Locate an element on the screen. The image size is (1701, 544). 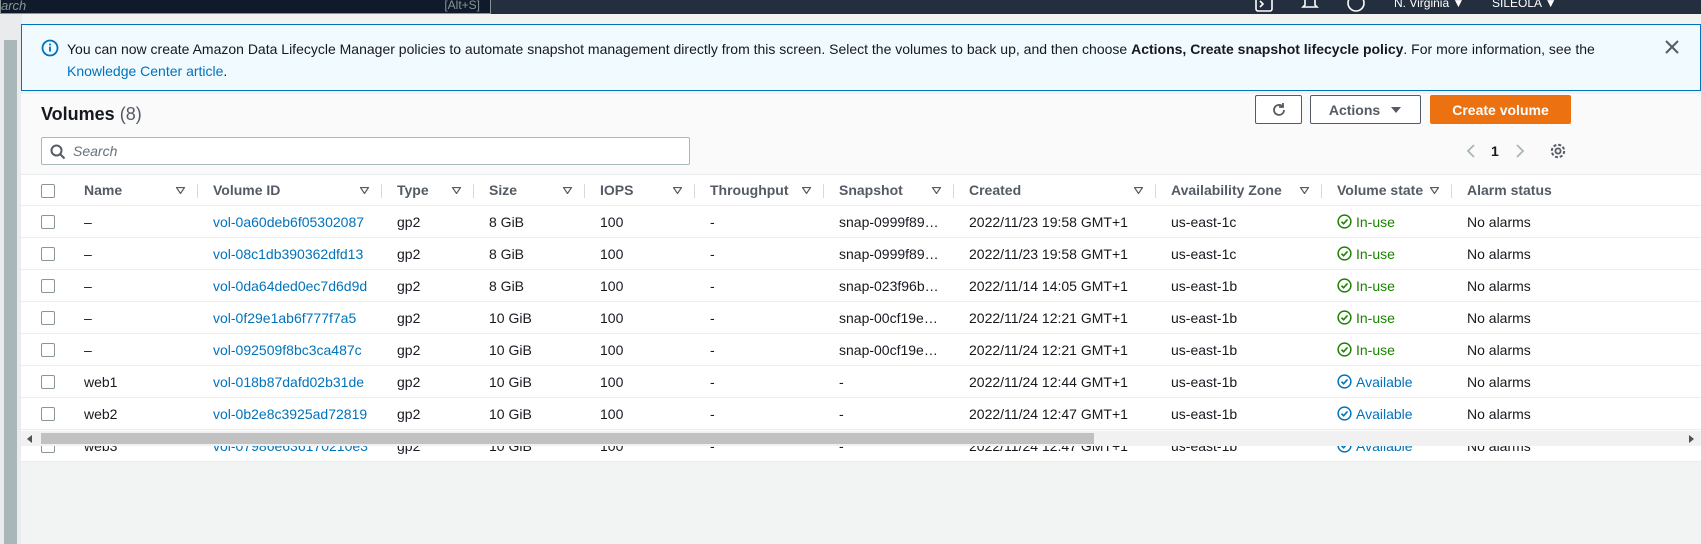
select-all-checkbox is located at coordinates (48, 191).